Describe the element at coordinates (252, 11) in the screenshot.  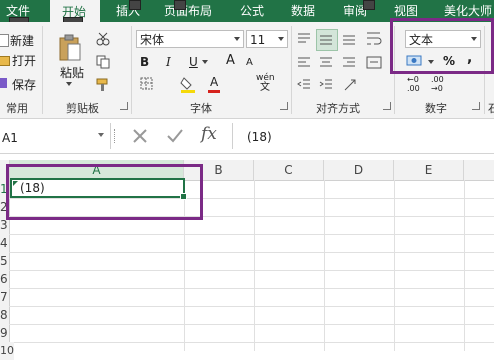
I see `tab-formulas: 公式` at that location.